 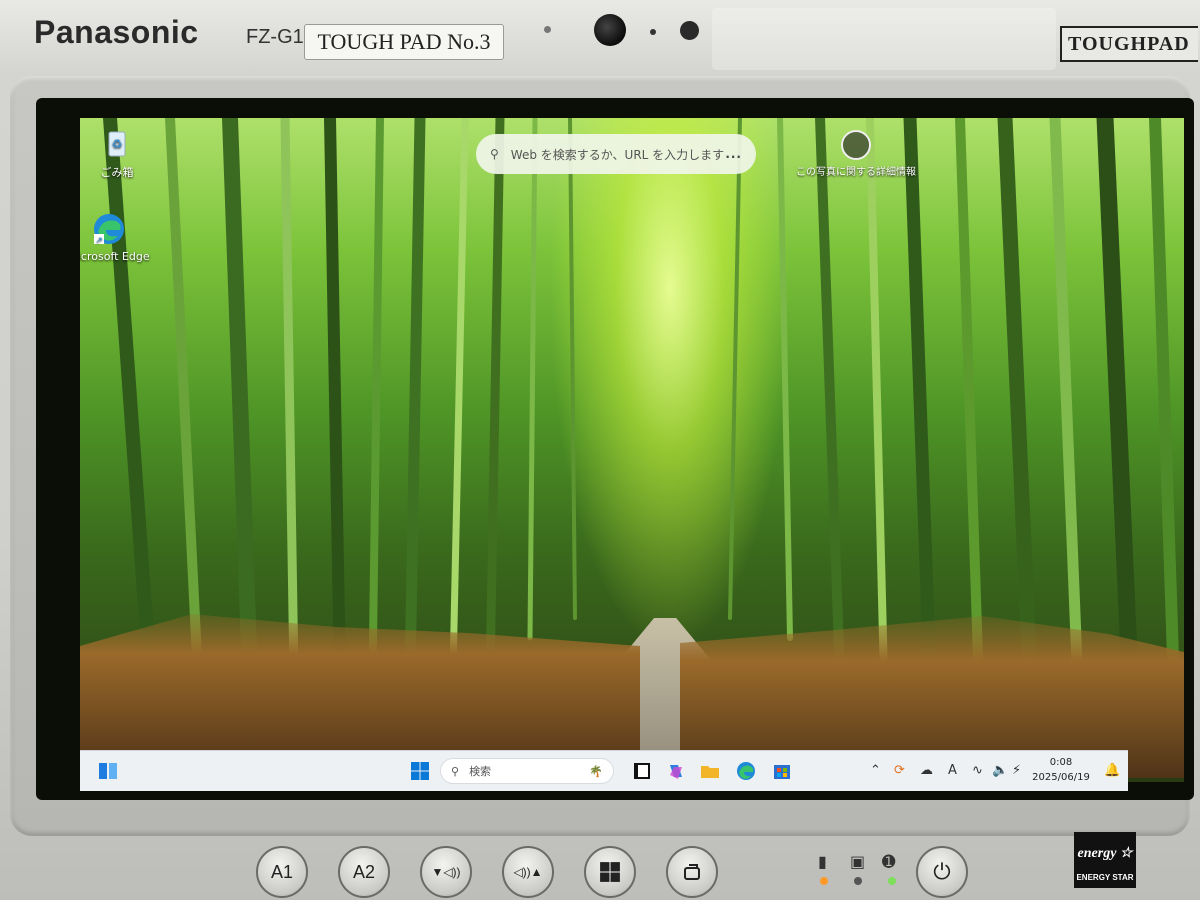 I want to click on model-label: FZ-G1, so click(x=275, y=37).